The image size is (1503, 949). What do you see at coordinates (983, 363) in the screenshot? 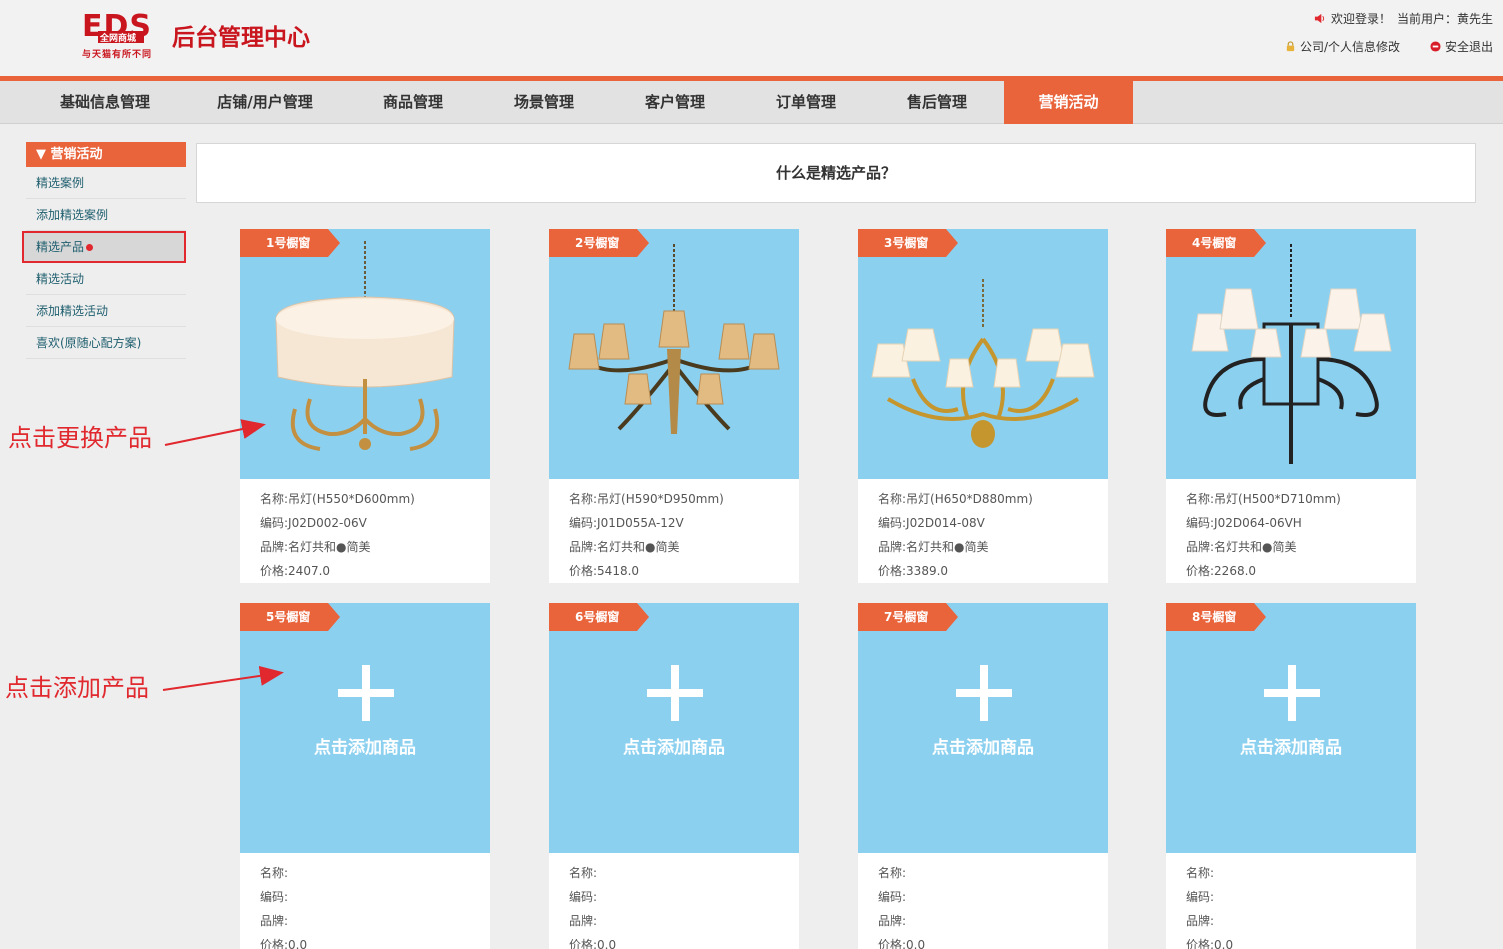
I see `gold-chandelier-image` at bounding box center [983, 363].